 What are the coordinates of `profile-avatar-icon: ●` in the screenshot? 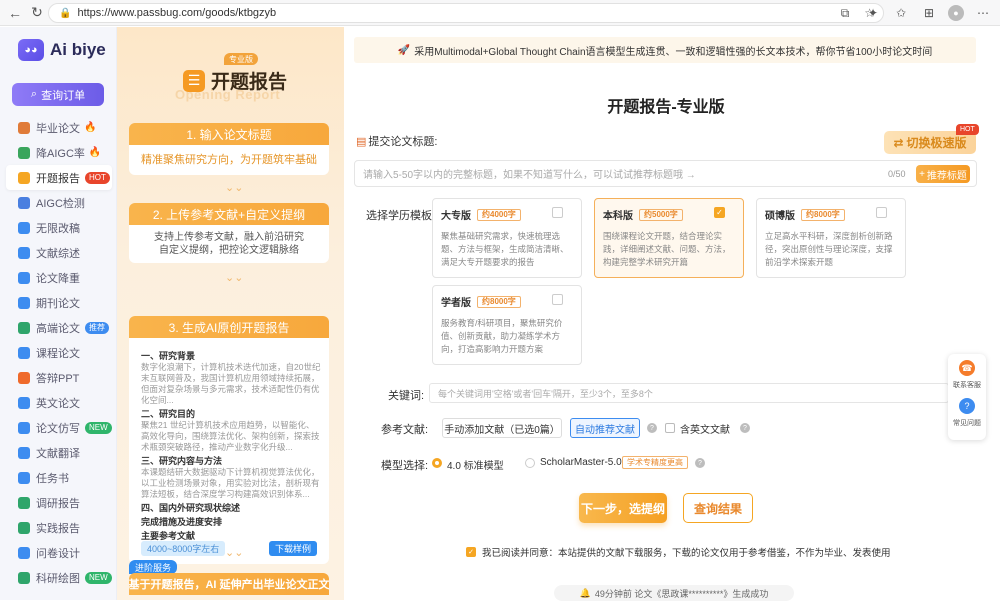 It's located at (956, 13).